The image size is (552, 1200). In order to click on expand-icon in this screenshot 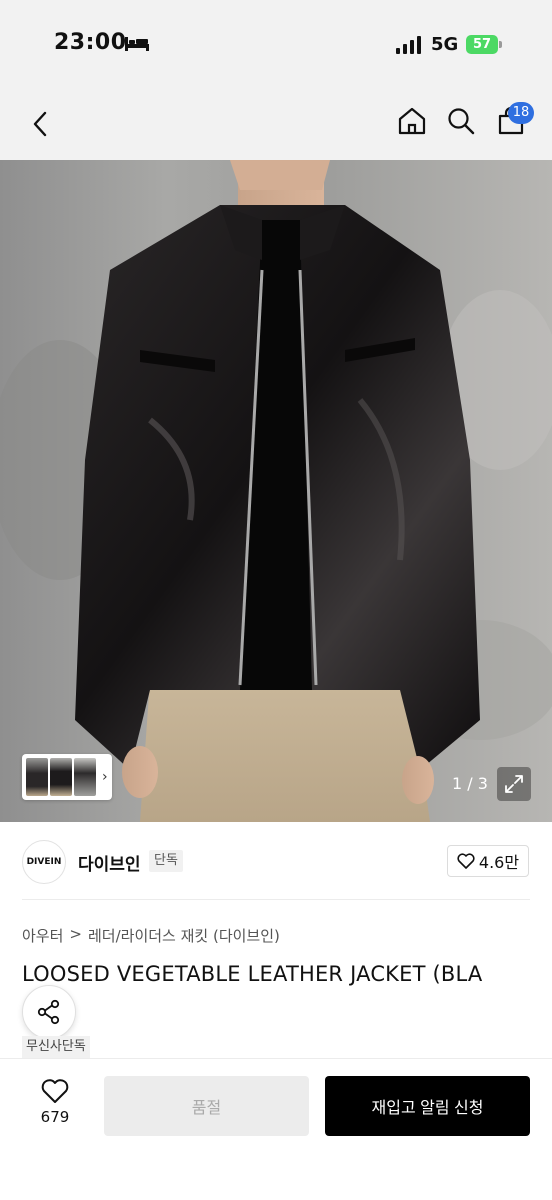, I will do `click(514, 784)`.